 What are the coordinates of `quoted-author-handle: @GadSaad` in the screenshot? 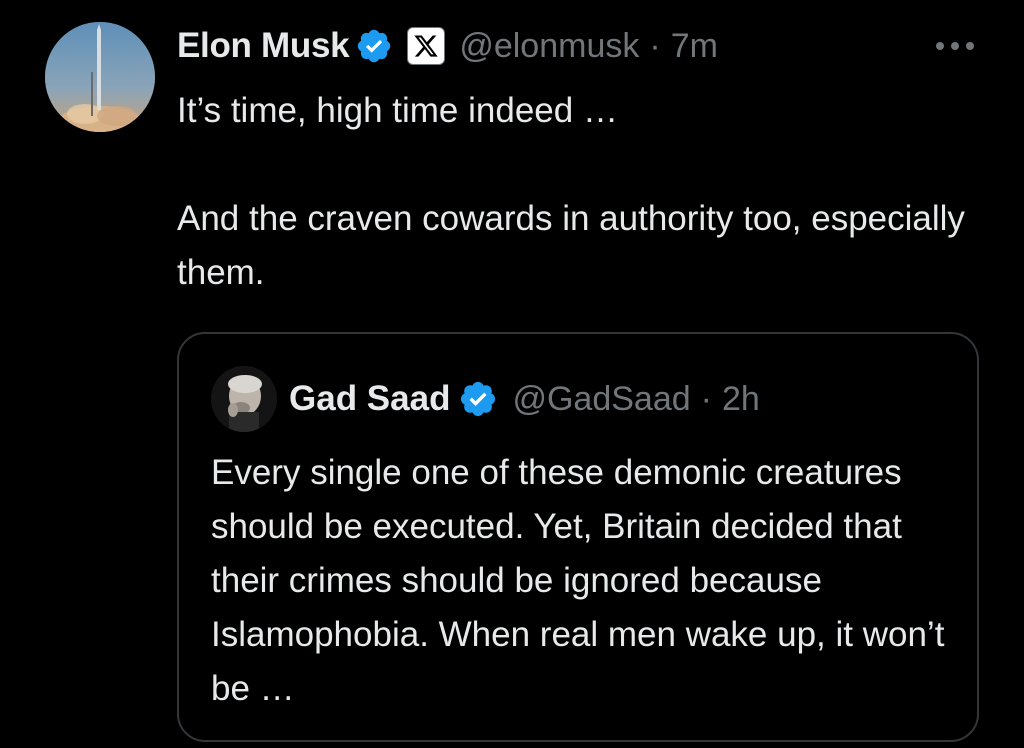 It's located at (601, 399).